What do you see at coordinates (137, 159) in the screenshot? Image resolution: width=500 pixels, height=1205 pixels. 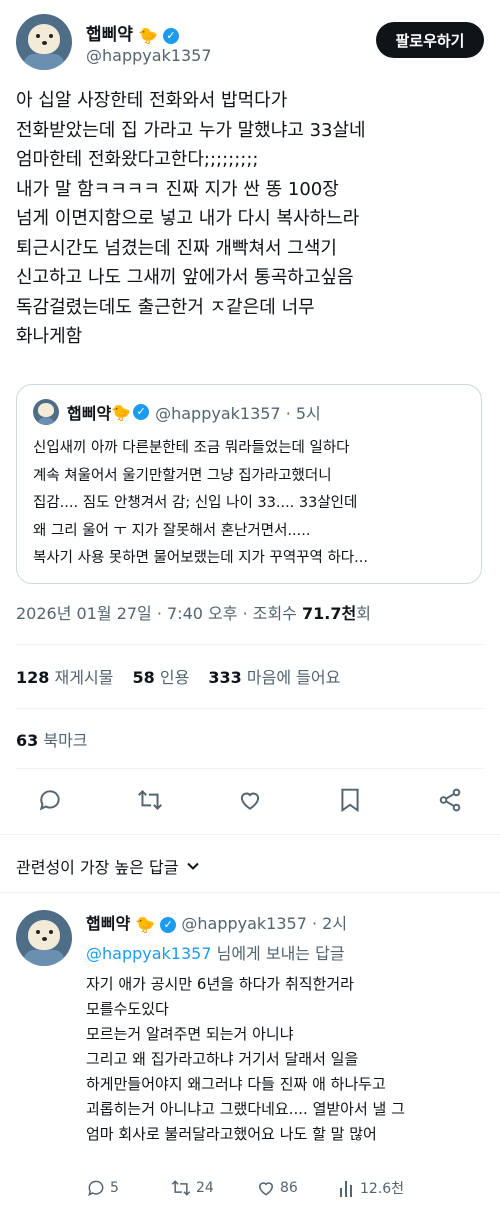 I see `tweet-line: 엄마한테 전화왔다고한다;;;;;;;;;` at bounding box center [137, 159].